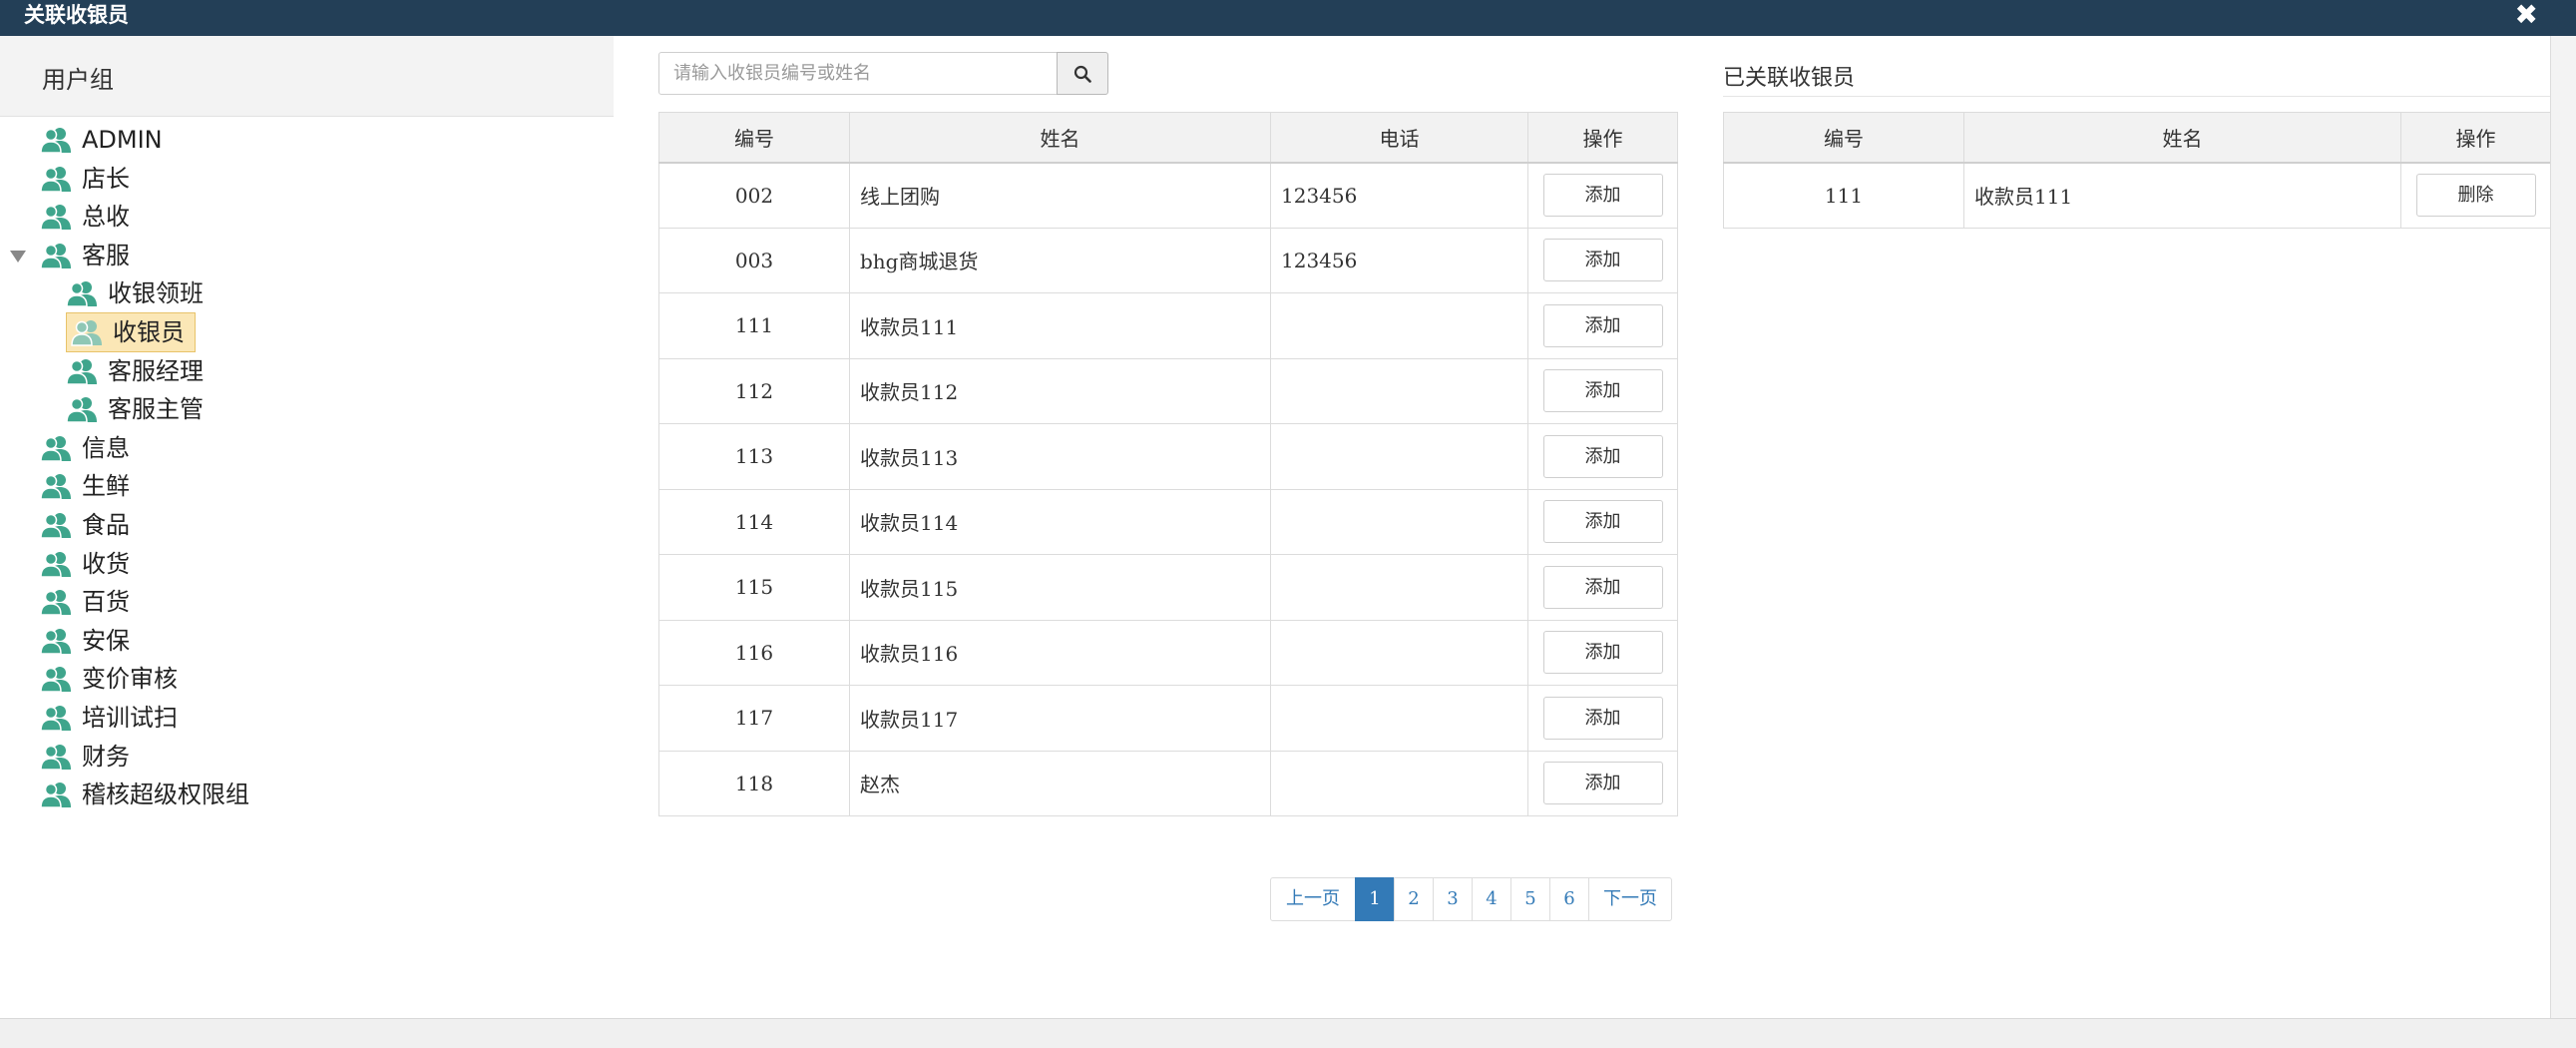 The image size is (2576, 1048). I want to click on tree-item: 客服, so click(70, 256).